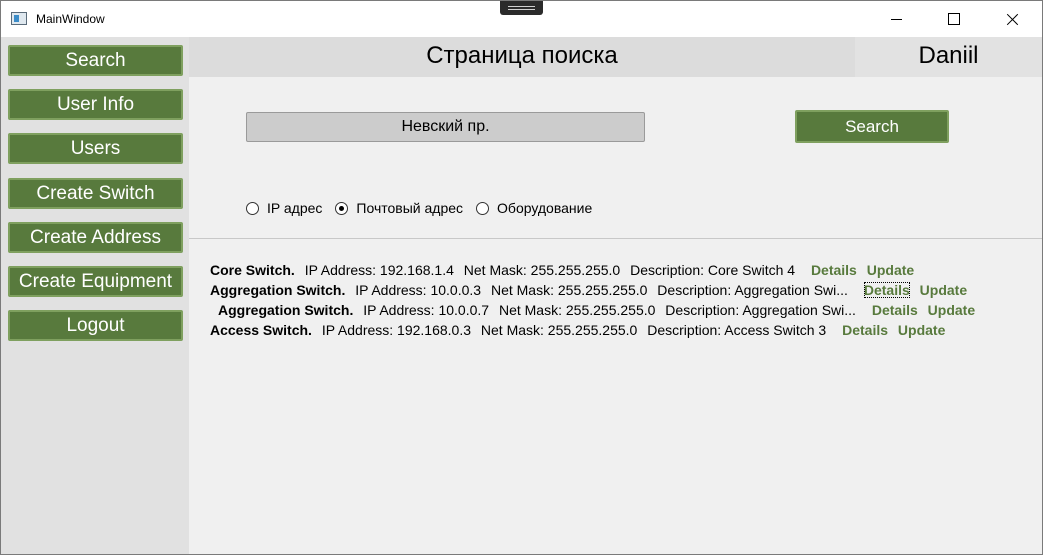 This screenshot has height=555, width=1043. Describe the element at coordinates (872, 126) in the screenshot. I see `search-button: Search` at that location.